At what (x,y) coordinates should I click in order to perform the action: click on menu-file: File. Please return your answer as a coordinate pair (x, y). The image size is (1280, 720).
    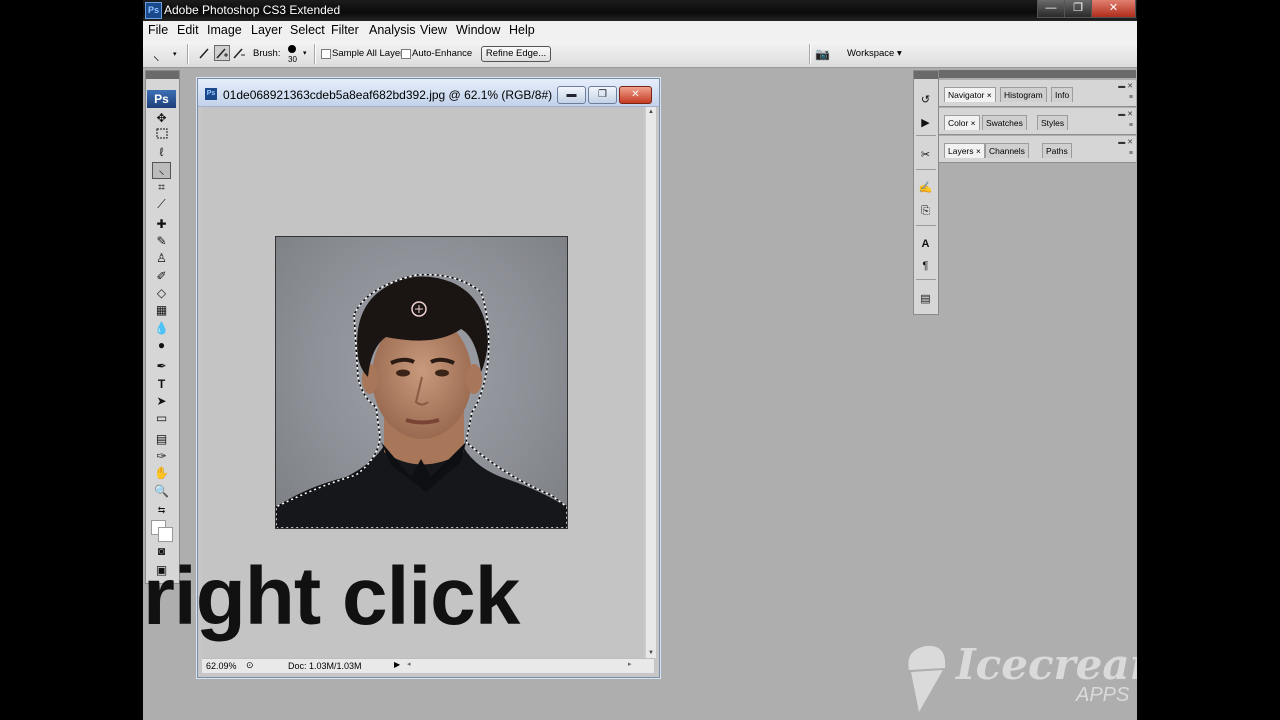
    Looking at the image, I should click on (158, 30).